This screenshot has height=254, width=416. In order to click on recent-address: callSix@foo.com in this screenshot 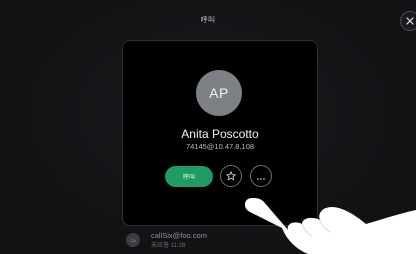, I will do `click(179, 235)`.